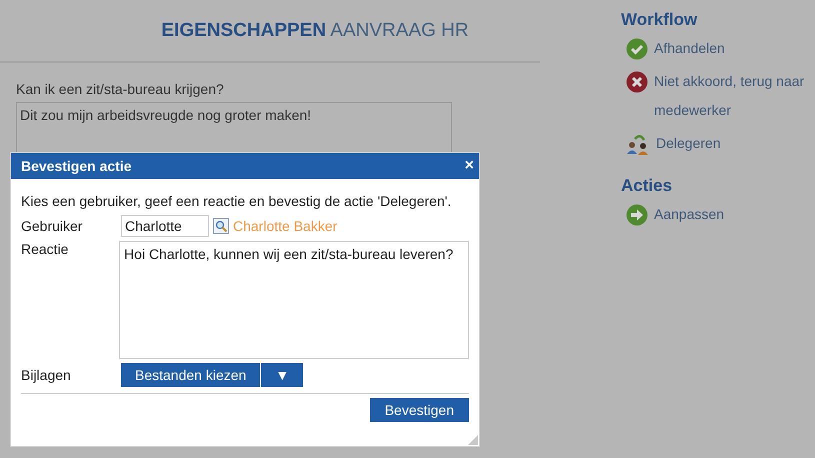  Describe the element at coordinates (688, 143) in the screenshot. I see `action-link: Delegeren` at that location.